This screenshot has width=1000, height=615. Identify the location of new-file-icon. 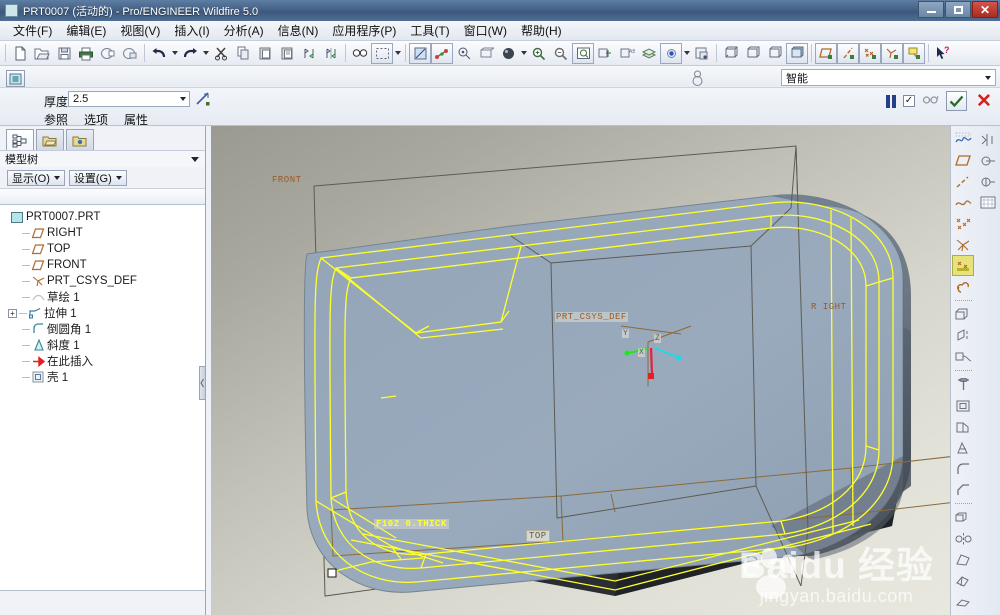
(20, 53).